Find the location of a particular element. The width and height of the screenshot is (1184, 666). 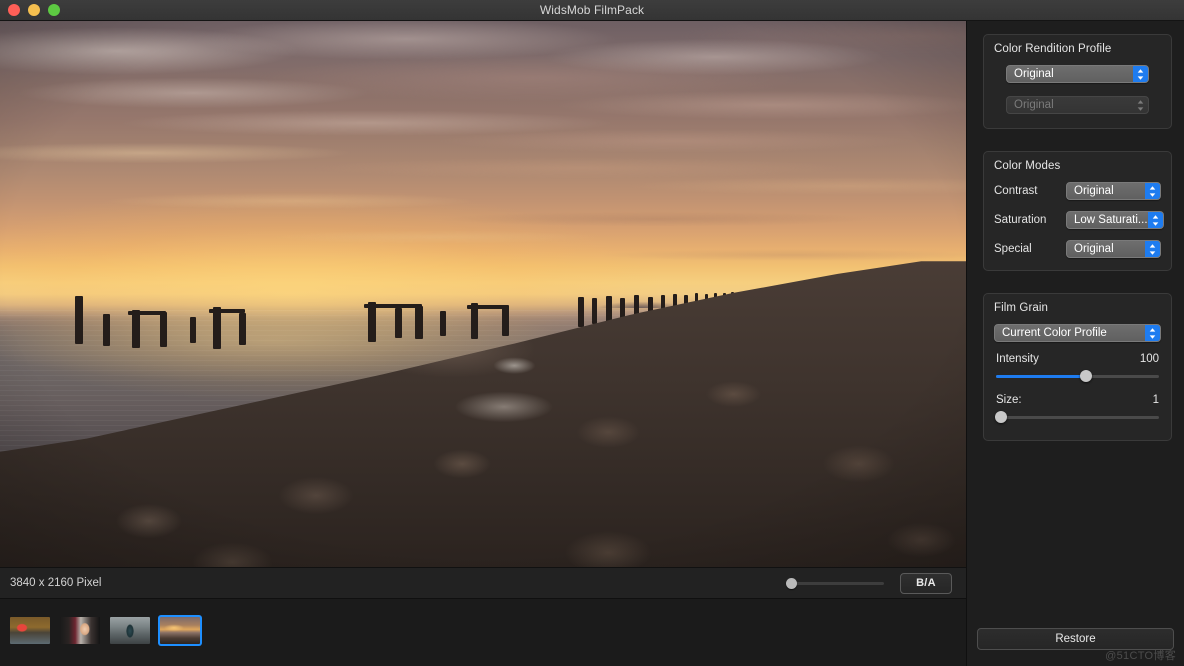

film-grain-profile-select: Current Color Profile is located at coordinates (1077, 333).